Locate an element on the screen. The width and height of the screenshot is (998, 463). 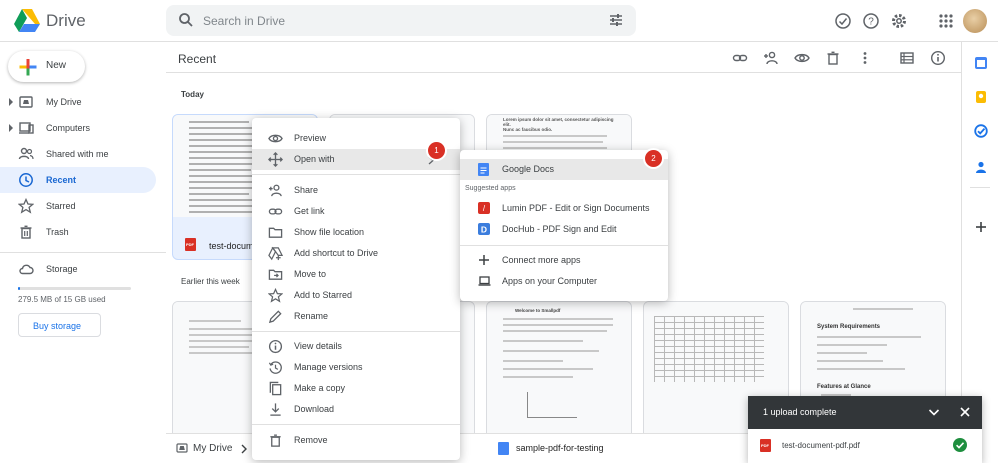
thumbnail-subtitle: Features at Glance is located at coordinates (844, 387).